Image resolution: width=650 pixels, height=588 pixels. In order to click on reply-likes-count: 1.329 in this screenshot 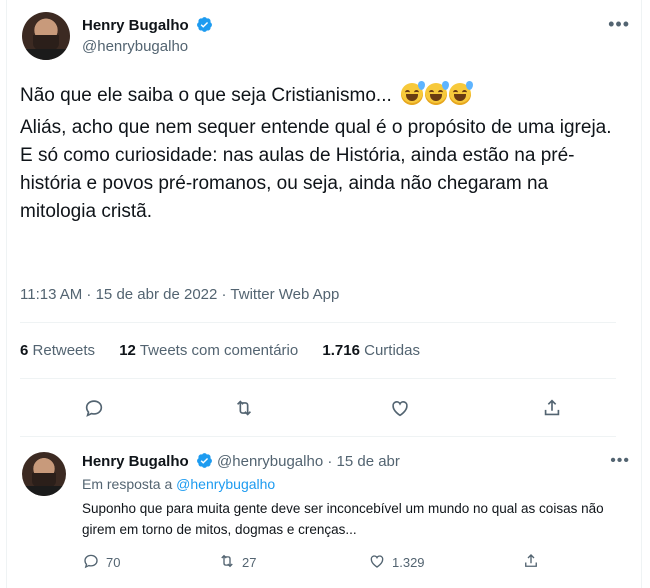, I will do `click(408, 562)`.